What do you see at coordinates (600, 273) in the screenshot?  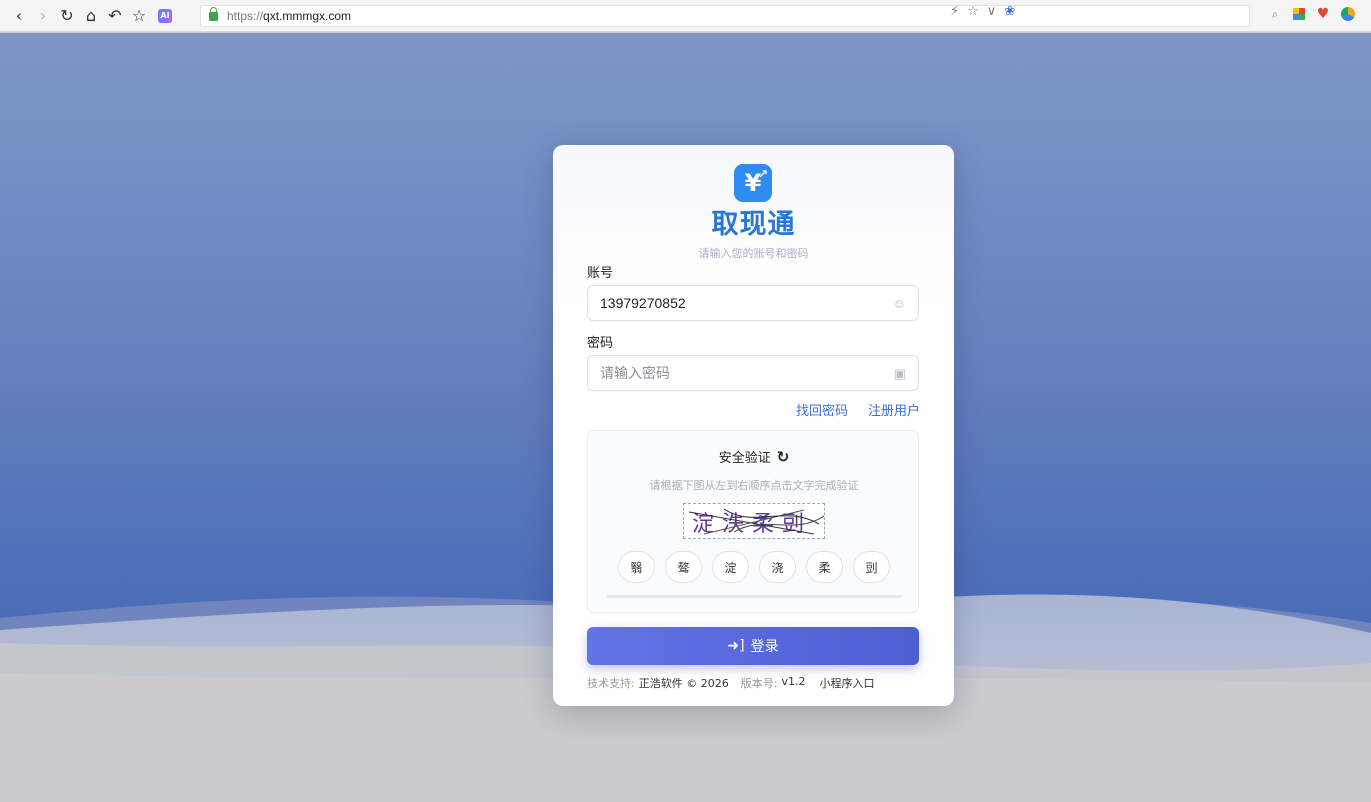 I see `account-label: 账号` at bounding box center [600, 273].